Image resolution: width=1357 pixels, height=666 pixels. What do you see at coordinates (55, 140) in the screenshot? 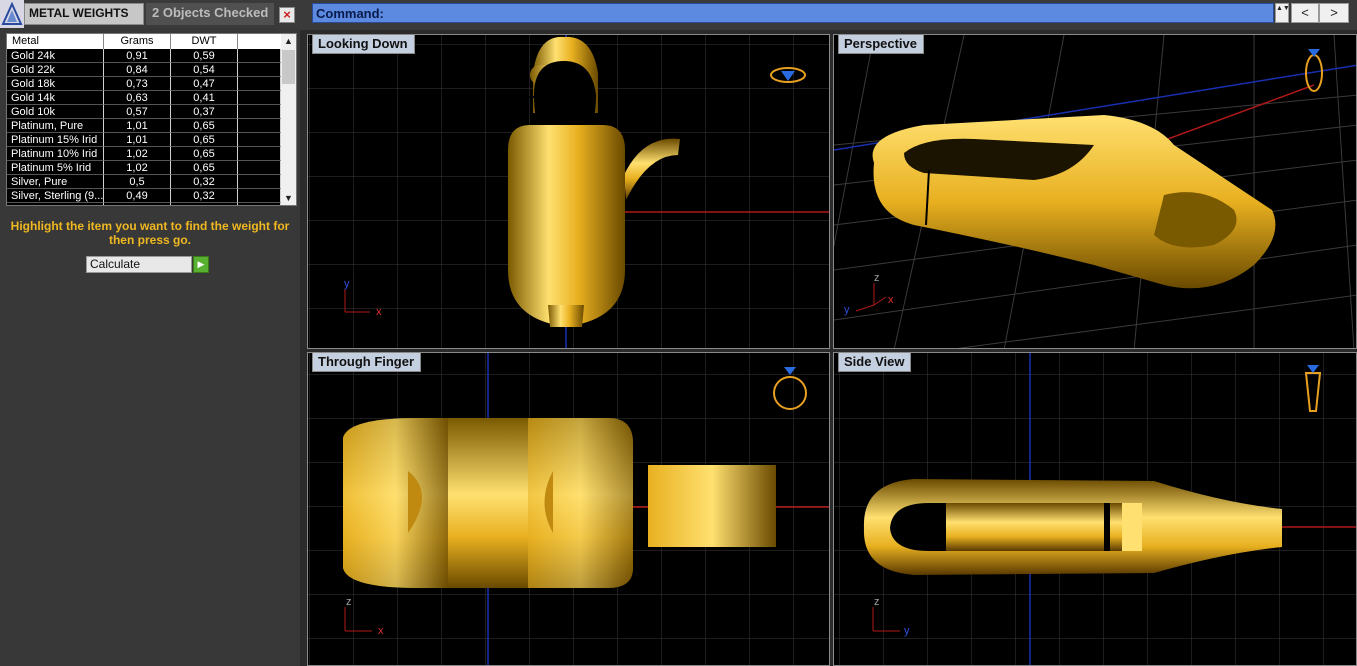
I see `cell-metal: Platinum 15% Irid` at bounding box center [55, 140].